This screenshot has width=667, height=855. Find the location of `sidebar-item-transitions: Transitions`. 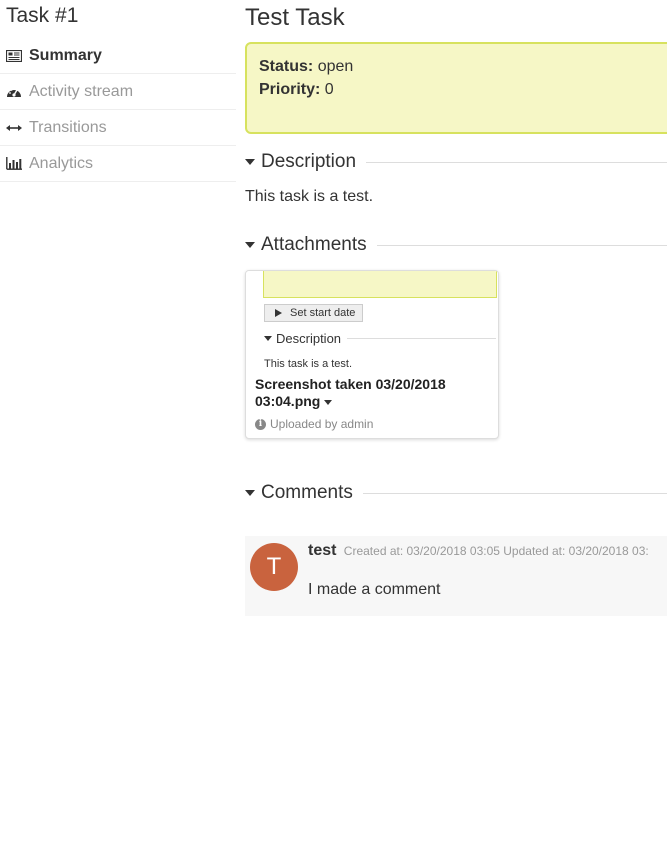

sidebar-item-transitions: Transitions is located at coordinates (118, 128).